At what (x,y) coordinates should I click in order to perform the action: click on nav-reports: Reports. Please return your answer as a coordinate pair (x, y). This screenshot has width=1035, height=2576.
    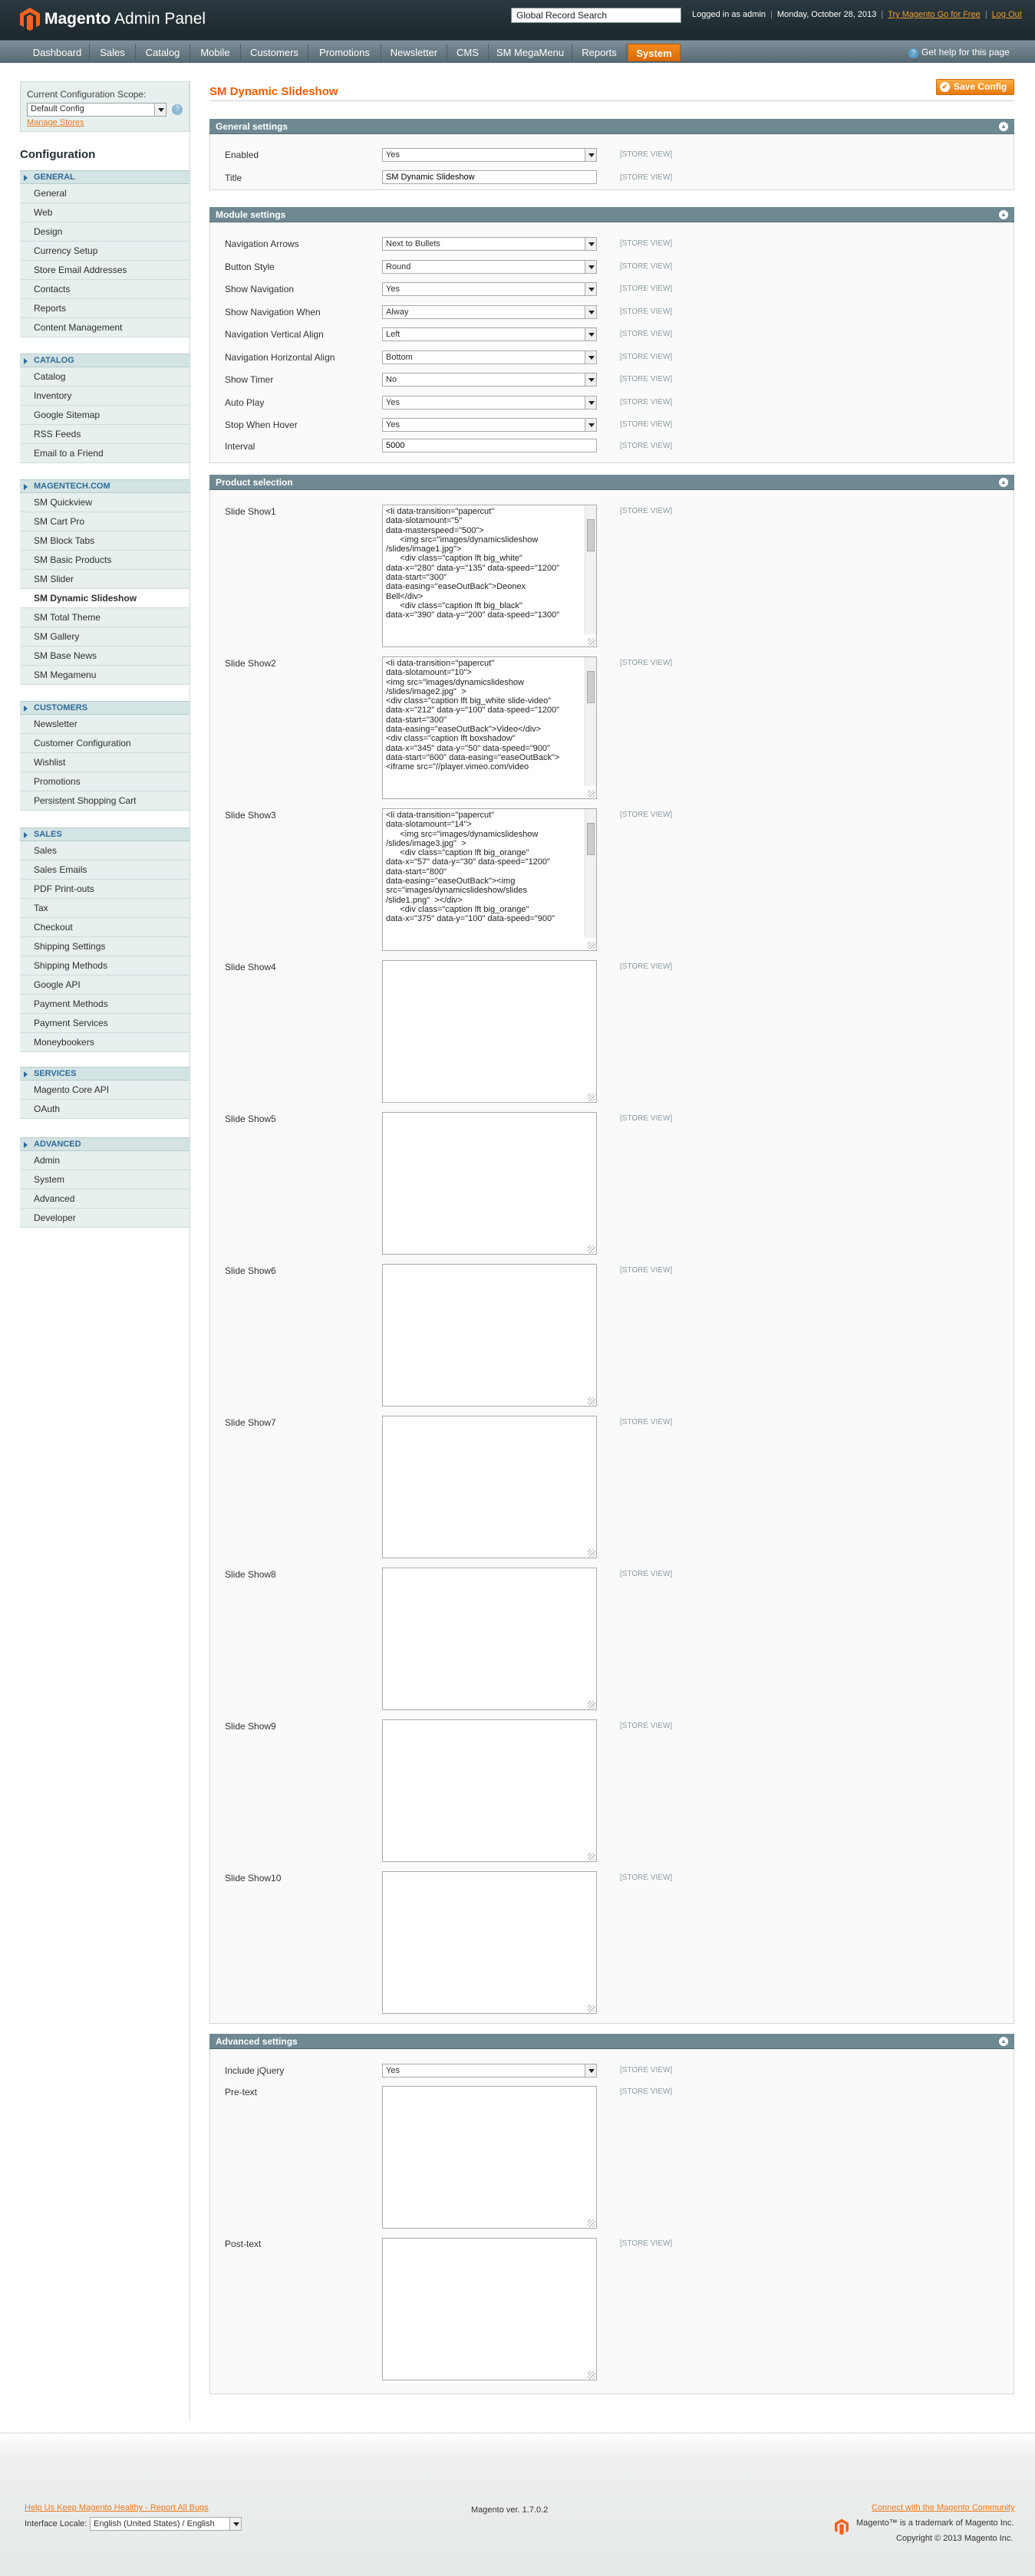
    Looking at the image, I should click on (599, 52).